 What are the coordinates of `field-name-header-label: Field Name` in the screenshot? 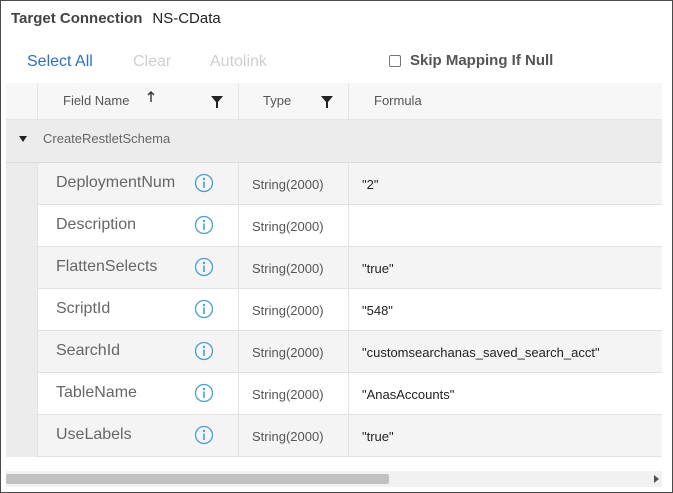 It's located at (96, 100).